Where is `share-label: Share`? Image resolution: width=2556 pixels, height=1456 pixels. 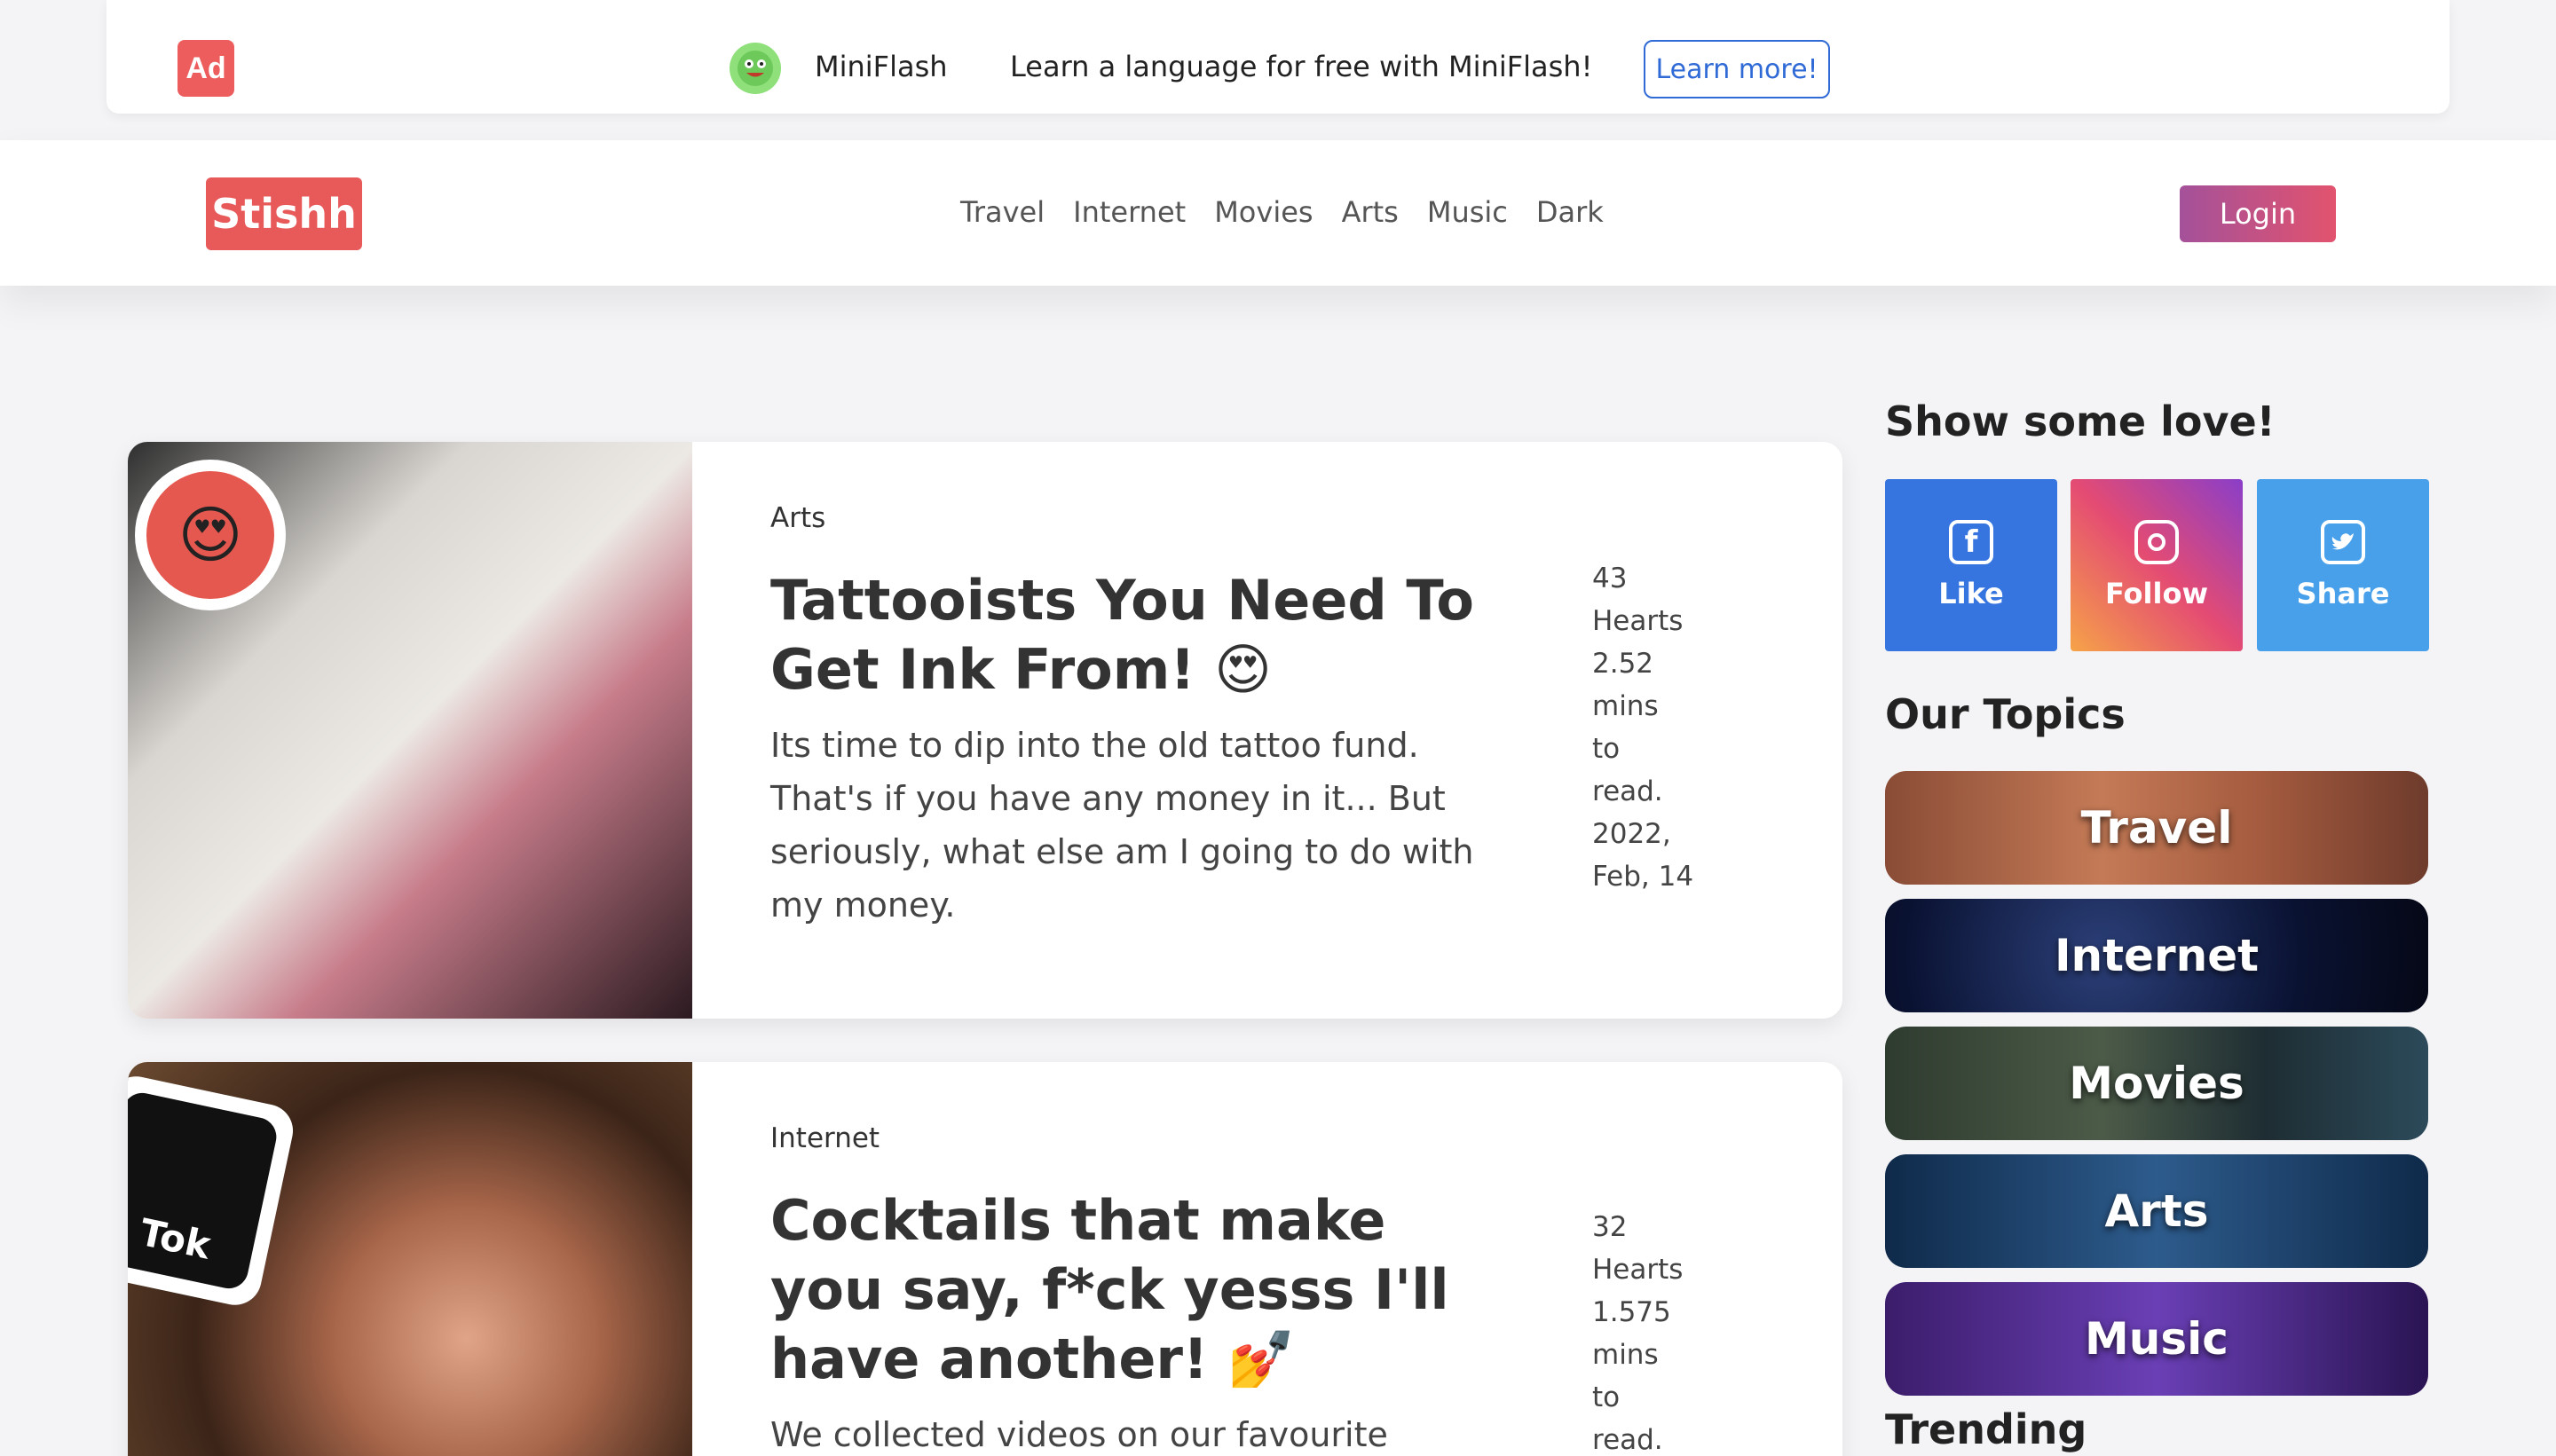 share-label: Share is located at coordinates (2343, 593).